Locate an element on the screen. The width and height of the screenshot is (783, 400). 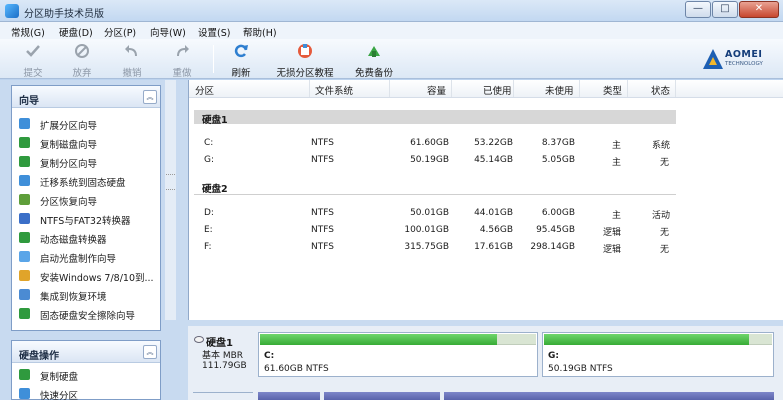
wizard-item-label: 快速分区 is located at coordinates (59, 395).